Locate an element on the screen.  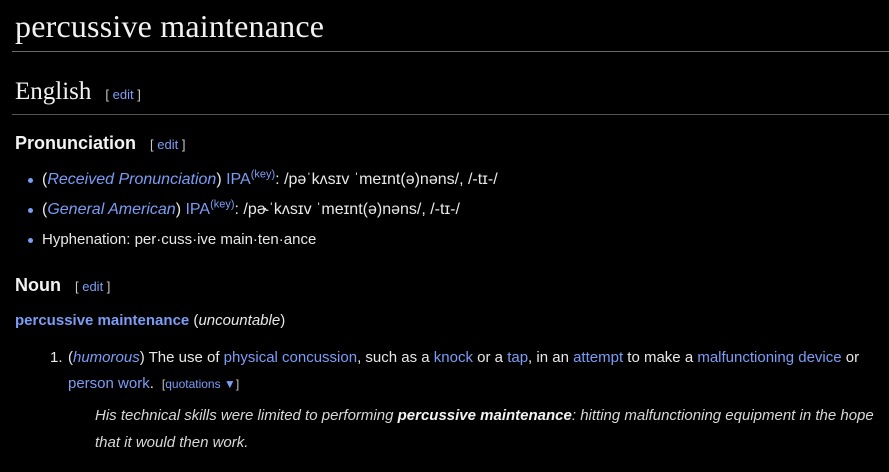
pronunciation-edit-link: edit is located at coordinates (167, 144).